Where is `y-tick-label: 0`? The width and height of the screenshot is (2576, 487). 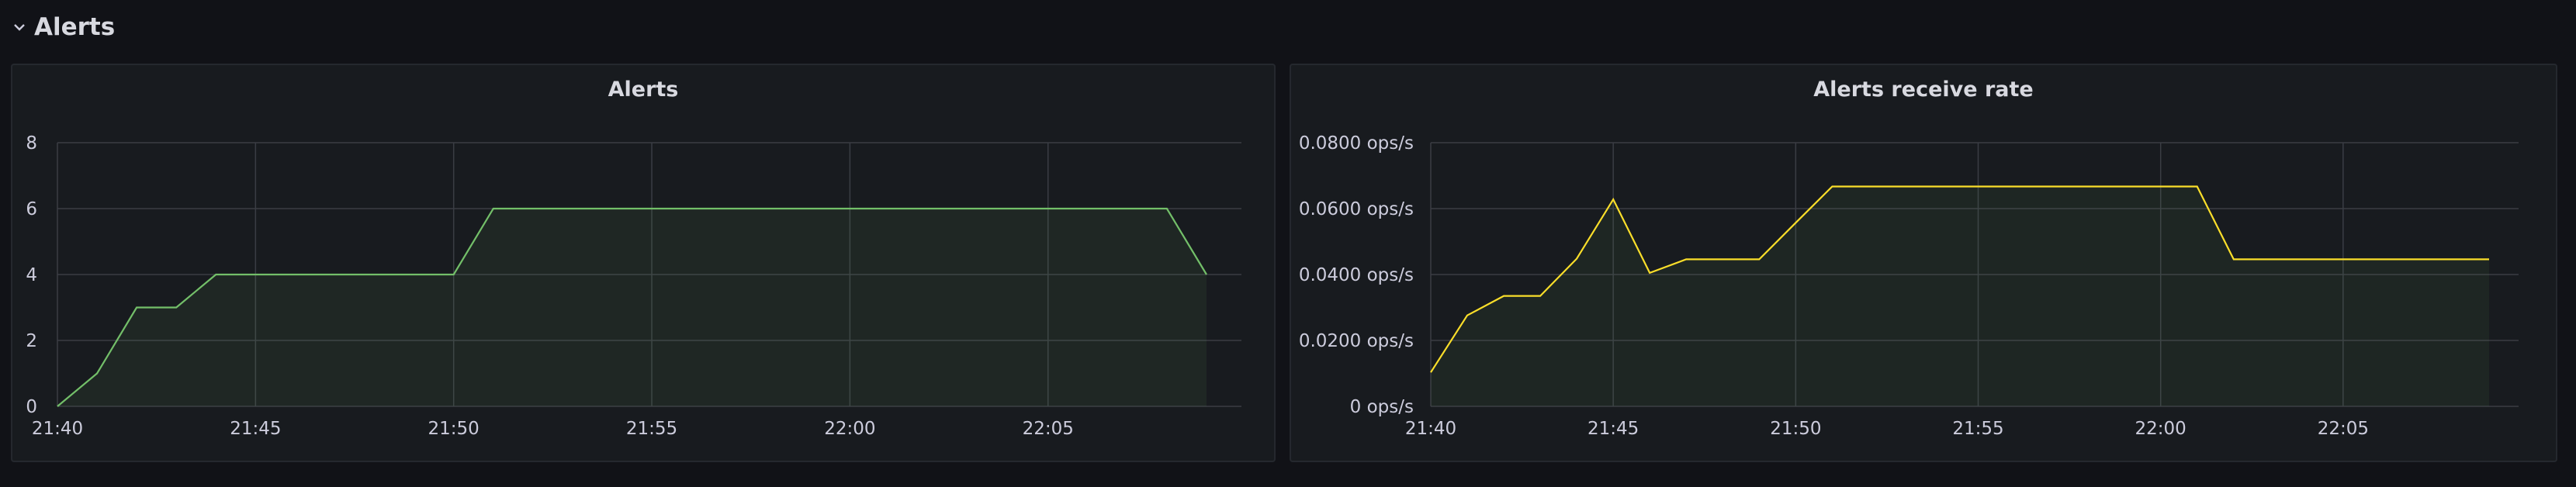
y-tick-label: 0 is located at coordinates (31, 407).